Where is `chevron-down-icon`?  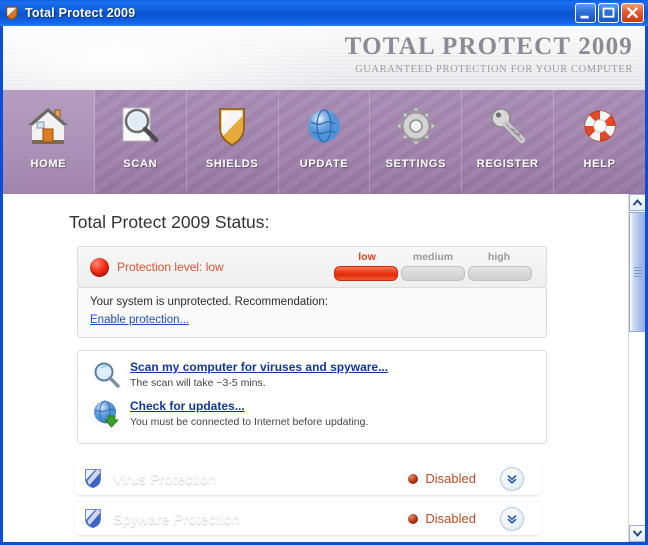
chevron-down-icon is located at coordinates (637, 533).